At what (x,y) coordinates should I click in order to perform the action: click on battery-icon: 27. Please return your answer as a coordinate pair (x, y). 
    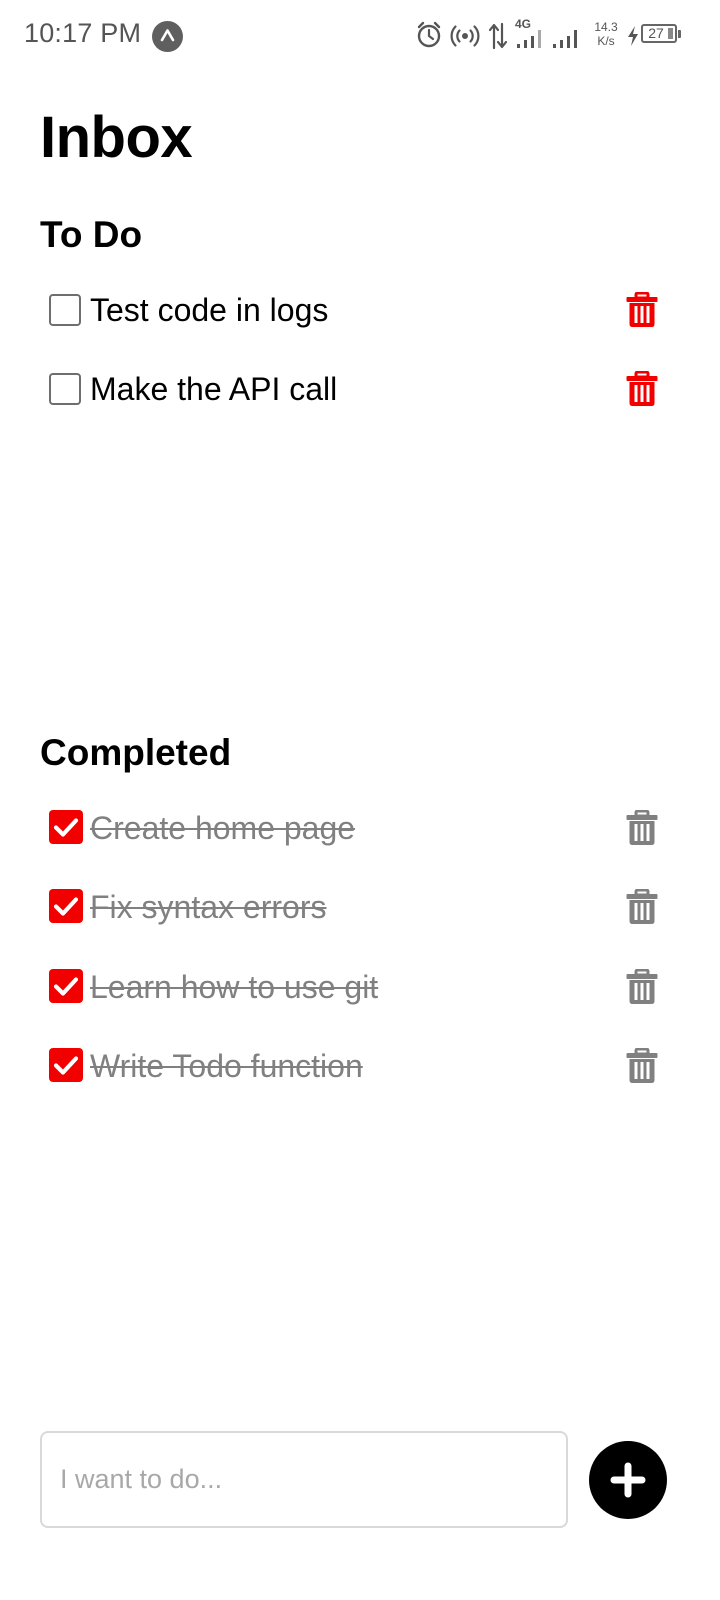
    Looking at the image, I should click on (659, 33).